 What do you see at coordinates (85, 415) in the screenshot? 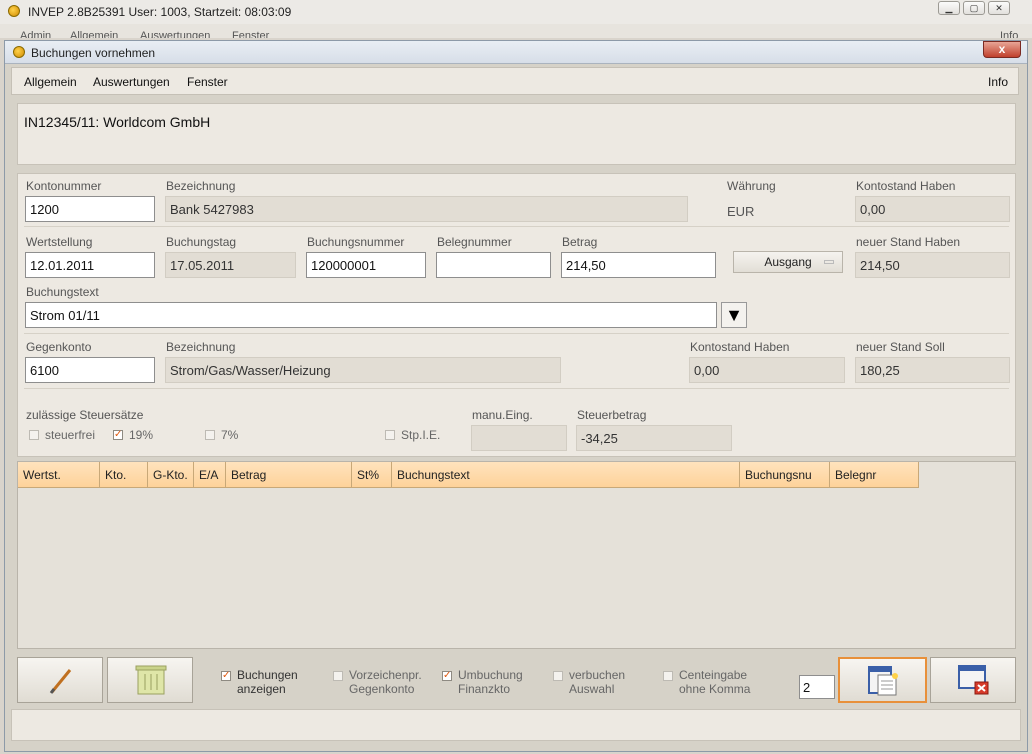
I see `steuersaetze-title: zulässige Steuersätze` at bounding box center [85, 415].